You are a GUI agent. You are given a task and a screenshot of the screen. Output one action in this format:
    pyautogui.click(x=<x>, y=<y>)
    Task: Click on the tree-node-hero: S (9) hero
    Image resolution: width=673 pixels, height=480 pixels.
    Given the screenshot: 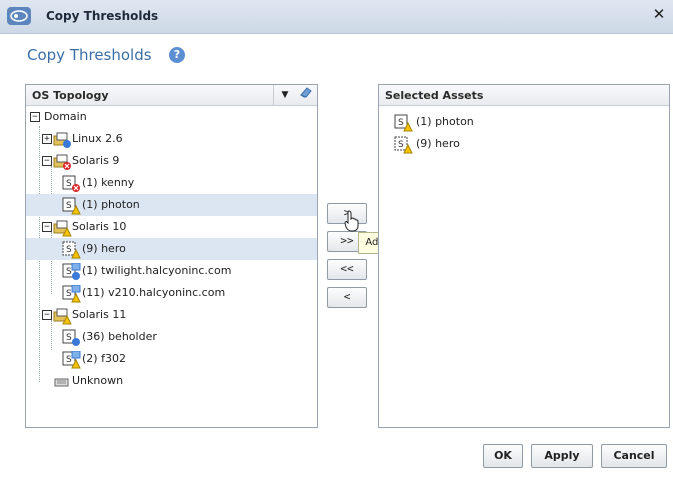 What is the action you would take?
    pyautogui.click(x=171, y=249)
    